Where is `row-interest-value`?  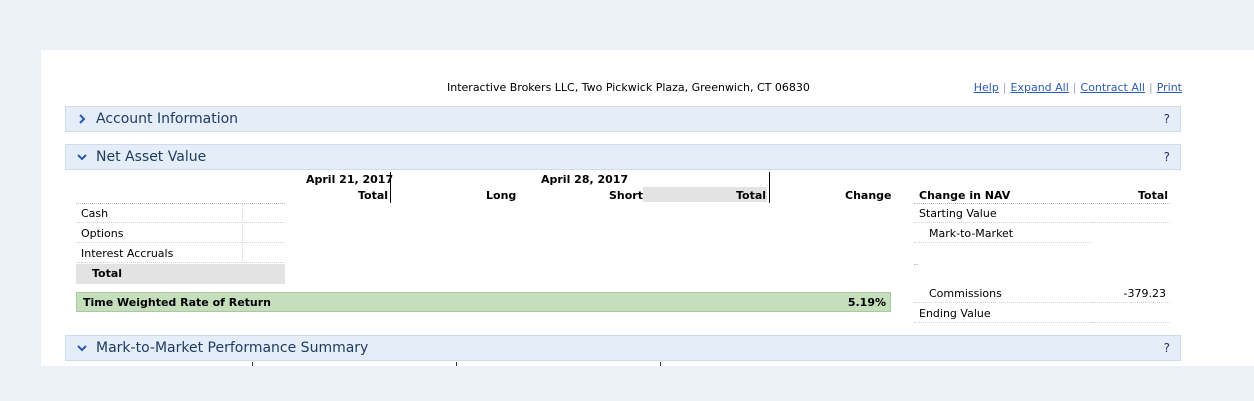 row-interest-value is located at coordinates (263, 253).